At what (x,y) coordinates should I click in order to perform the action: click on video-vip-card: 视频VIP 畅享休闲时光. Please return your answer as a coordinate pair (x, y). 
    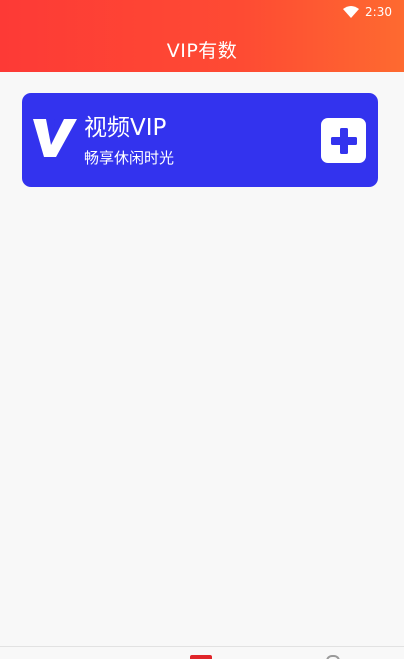
    Looking at the image, I should click on (200, 140).